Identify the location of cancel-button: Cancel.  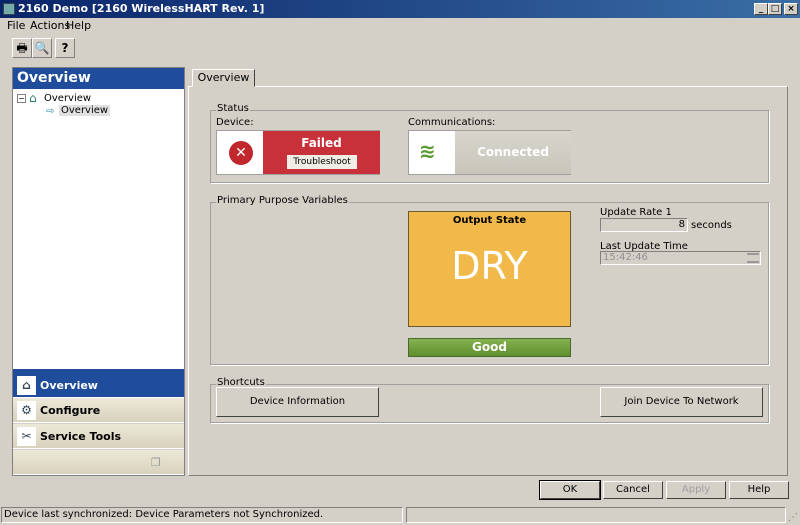
(633, 490).